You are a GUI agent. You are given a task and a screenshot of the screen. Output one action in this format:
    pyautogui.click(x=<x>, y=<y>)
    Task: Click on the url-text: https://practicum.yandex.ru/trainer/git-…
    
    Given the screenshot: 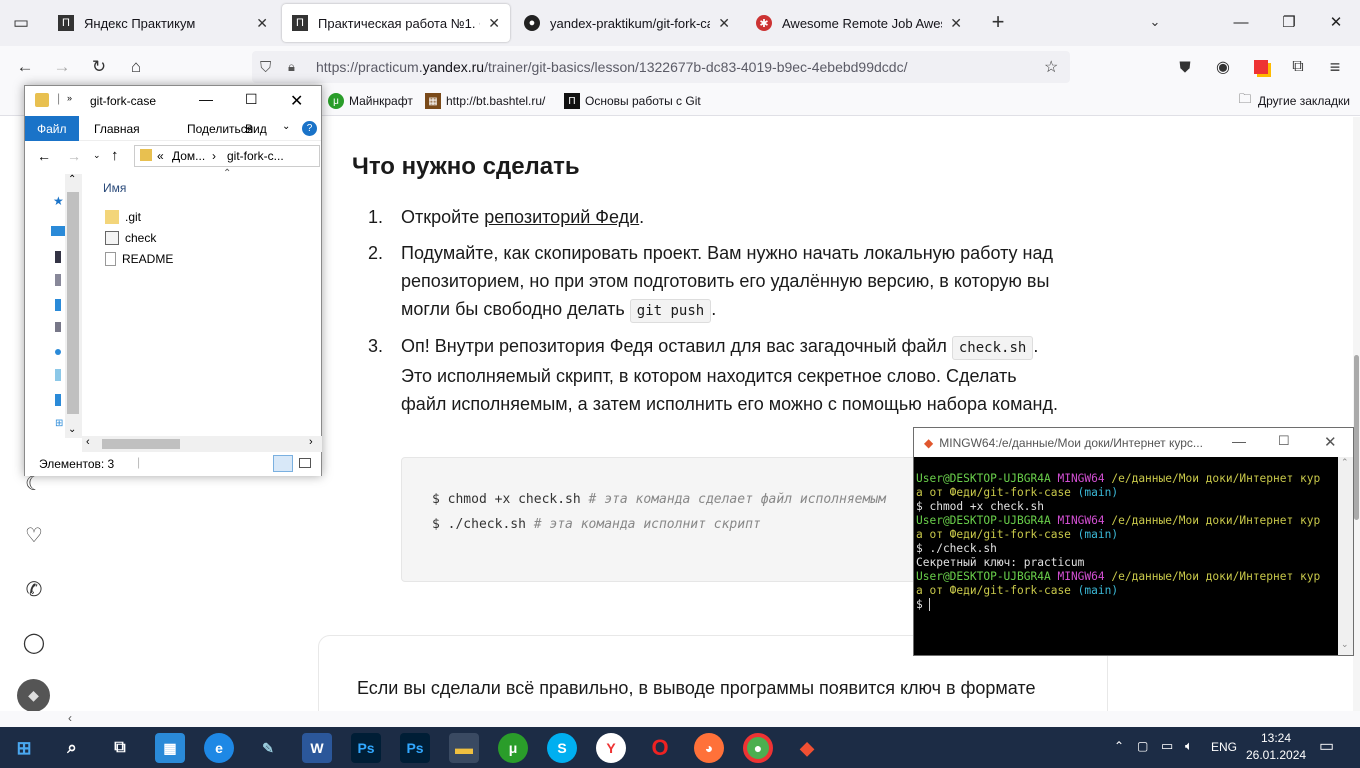 What is the action you would take?
    pyautogui.click(x=611, y=67)
    